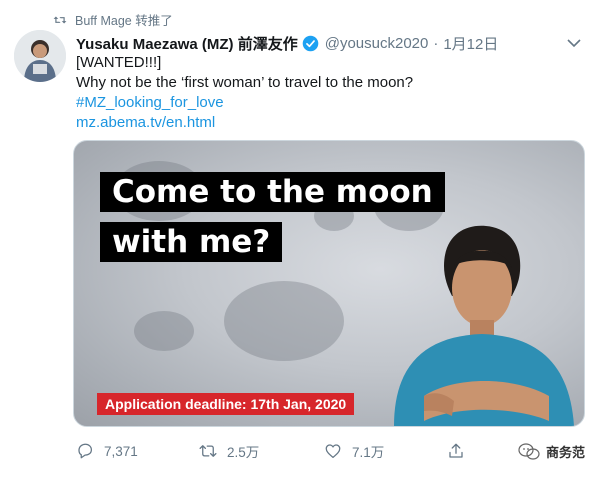  What do you see at coordinates (310, 43) in the screenshot?
I see `verified-badge-icon` at bounding box center [310, 43].